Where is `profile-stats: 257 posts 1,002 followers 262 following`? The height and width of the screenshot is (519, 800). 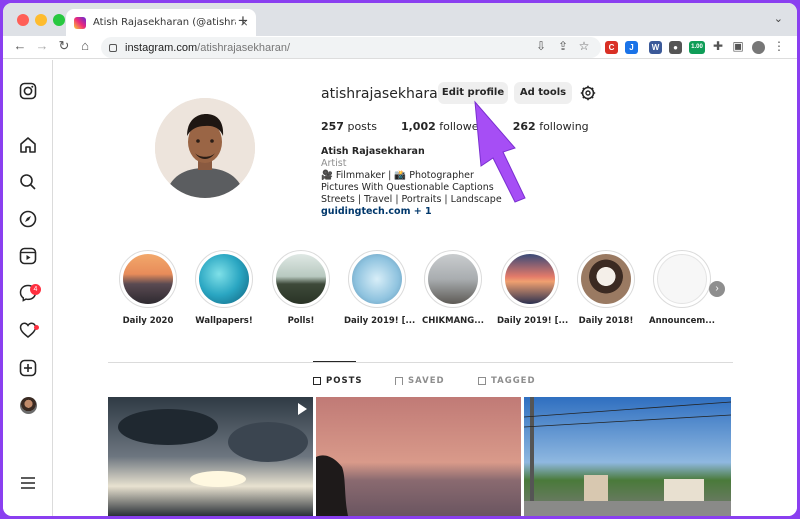
profile-stats: 257 posts 1,002 followers 262 following is located at coordinates (455, 126).